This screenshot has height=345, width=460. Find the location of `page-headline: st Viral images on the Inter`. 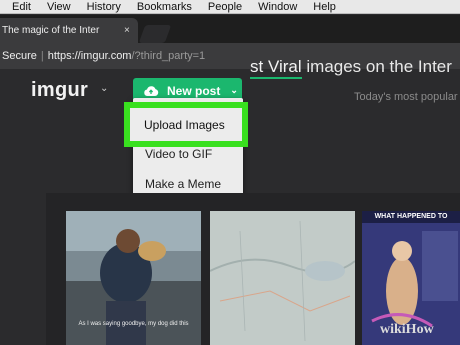

page-headline: st Viral images on the Inter is located at coordinates (351, 68).